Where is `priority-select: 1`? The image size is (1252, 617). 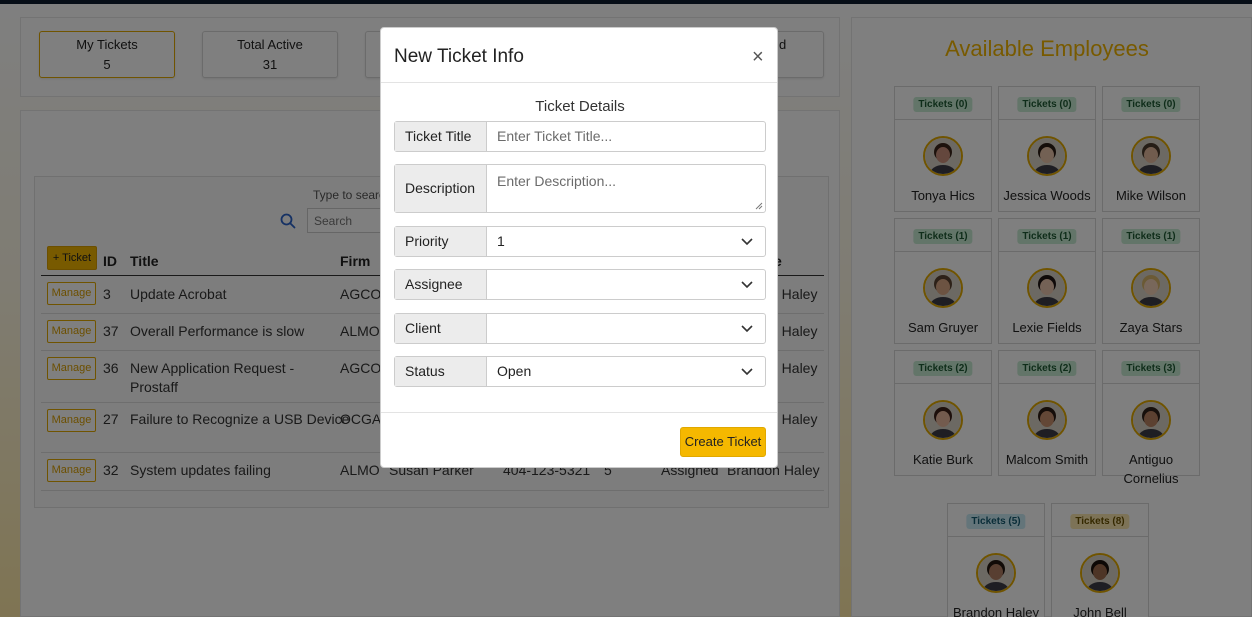 priority-select: 1 is located at coordinates (626, 241).